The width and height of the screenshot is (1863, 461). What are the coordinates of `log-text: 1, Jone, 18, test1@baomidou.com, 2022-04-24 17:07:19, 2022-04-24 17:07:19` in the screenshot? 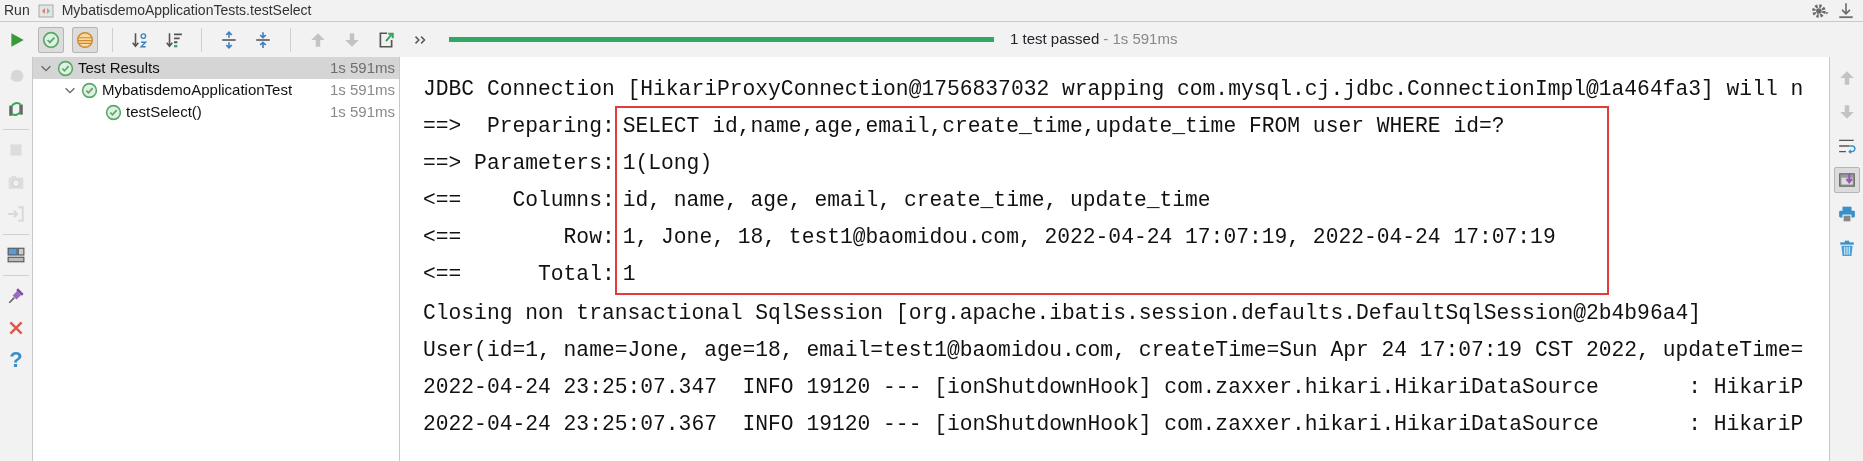 It's located at (1089, 237).